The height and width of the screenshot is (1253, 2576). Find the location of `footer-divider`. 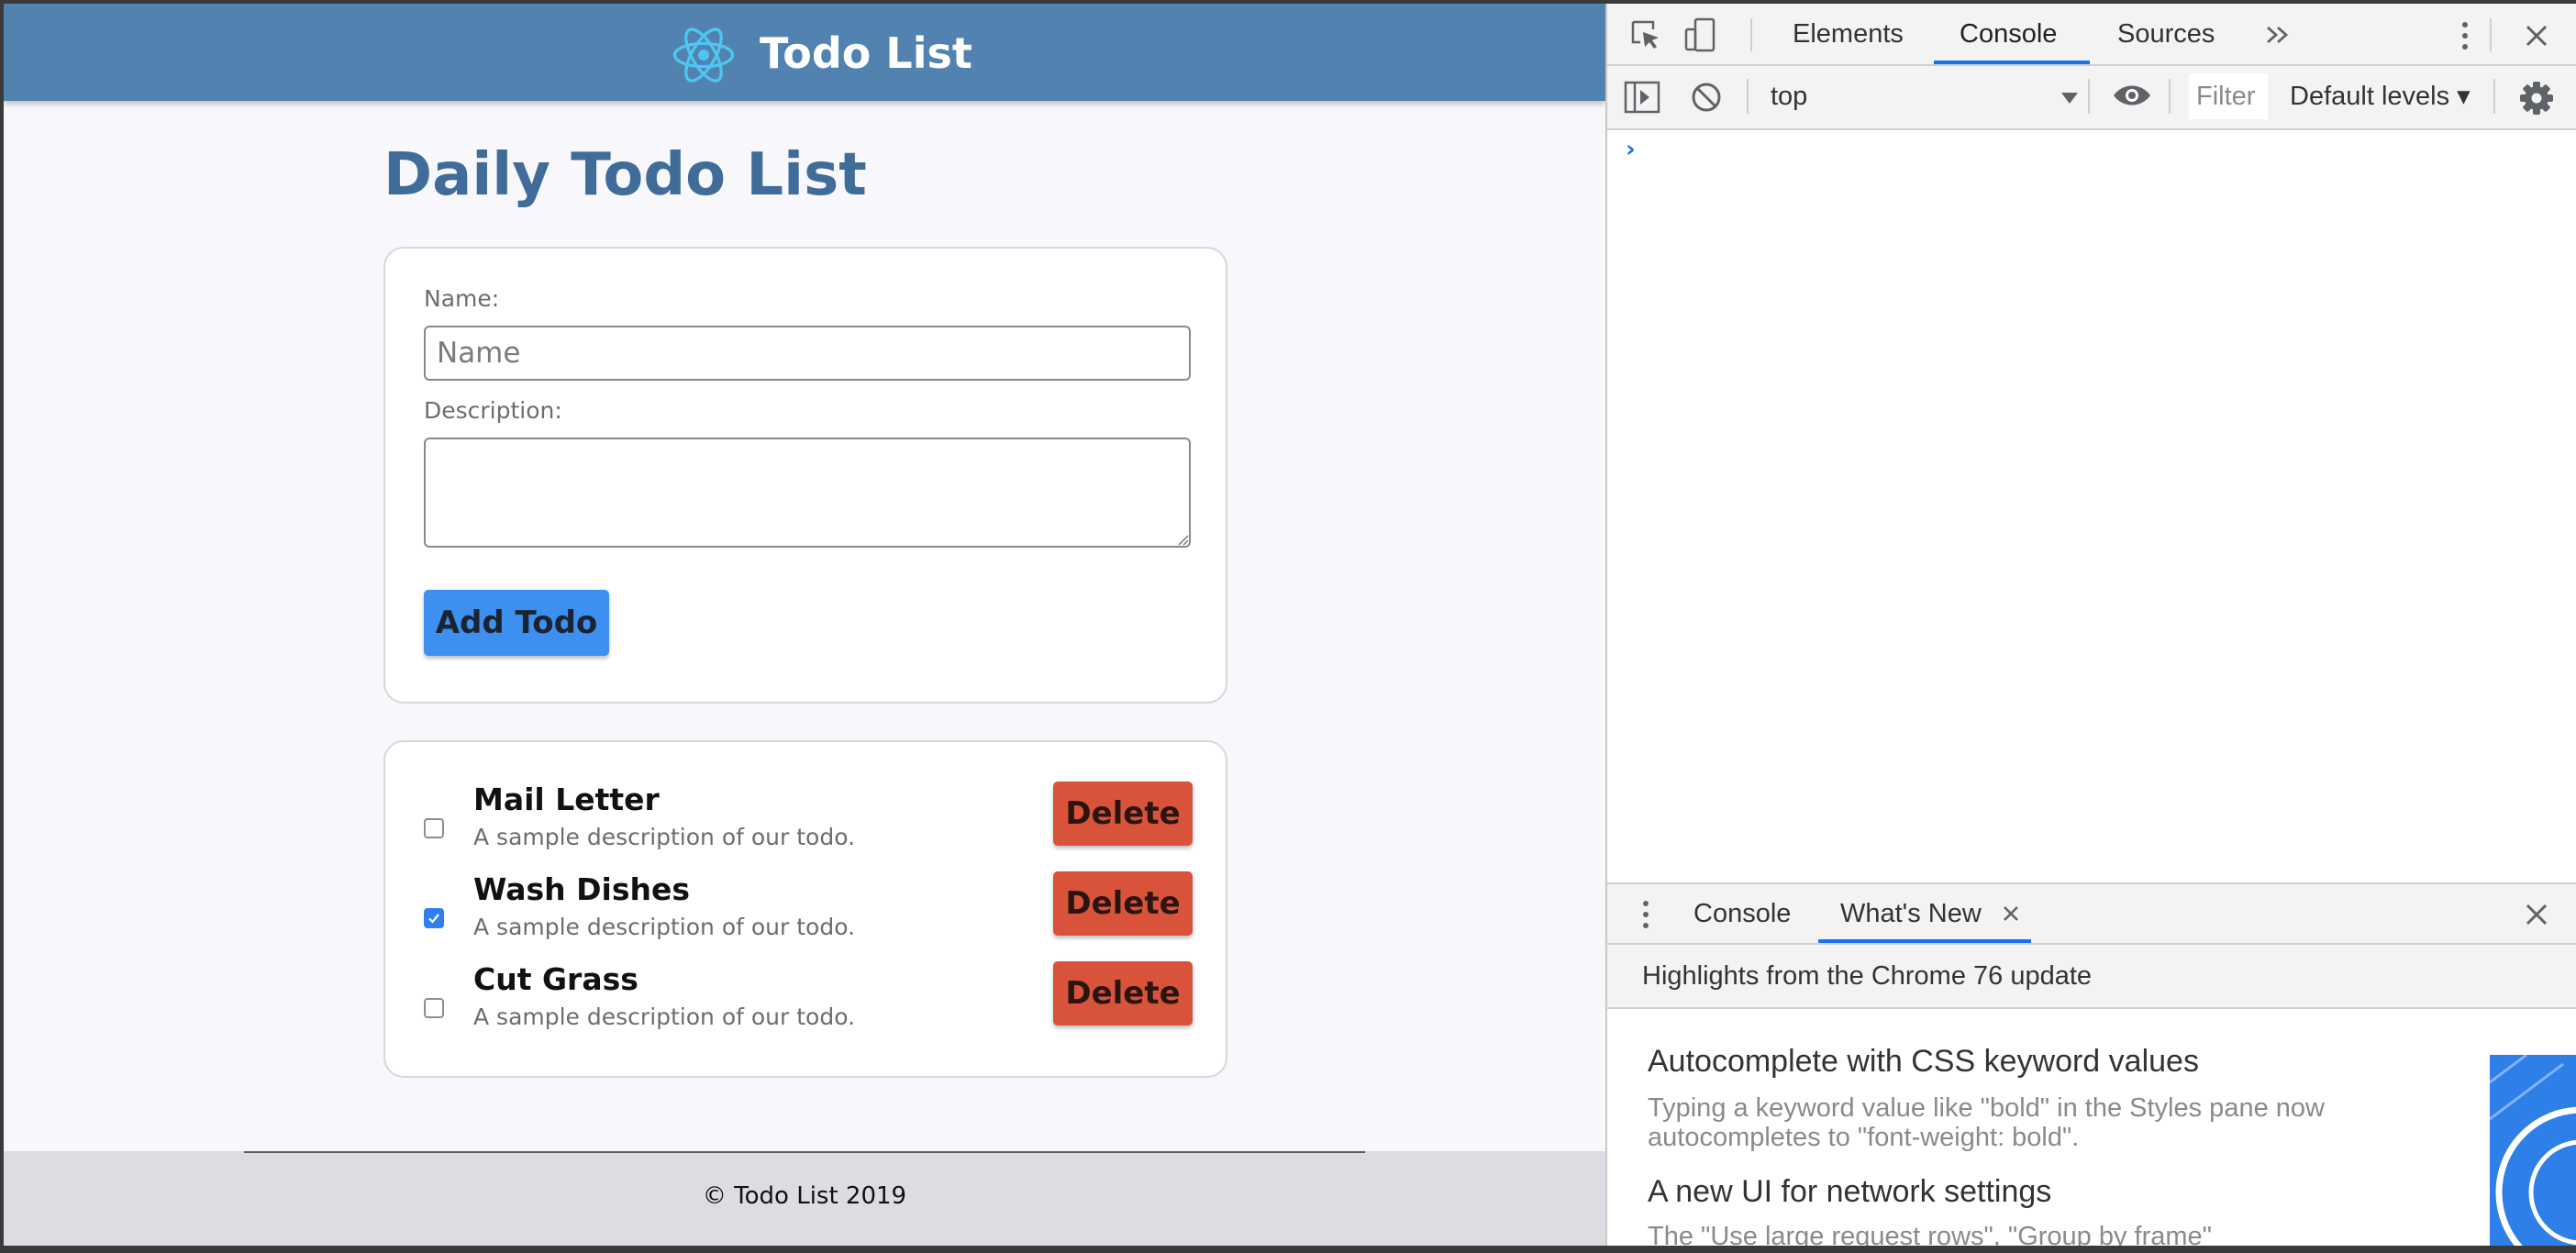

footer-divider is located at coordinates (804, 1152).